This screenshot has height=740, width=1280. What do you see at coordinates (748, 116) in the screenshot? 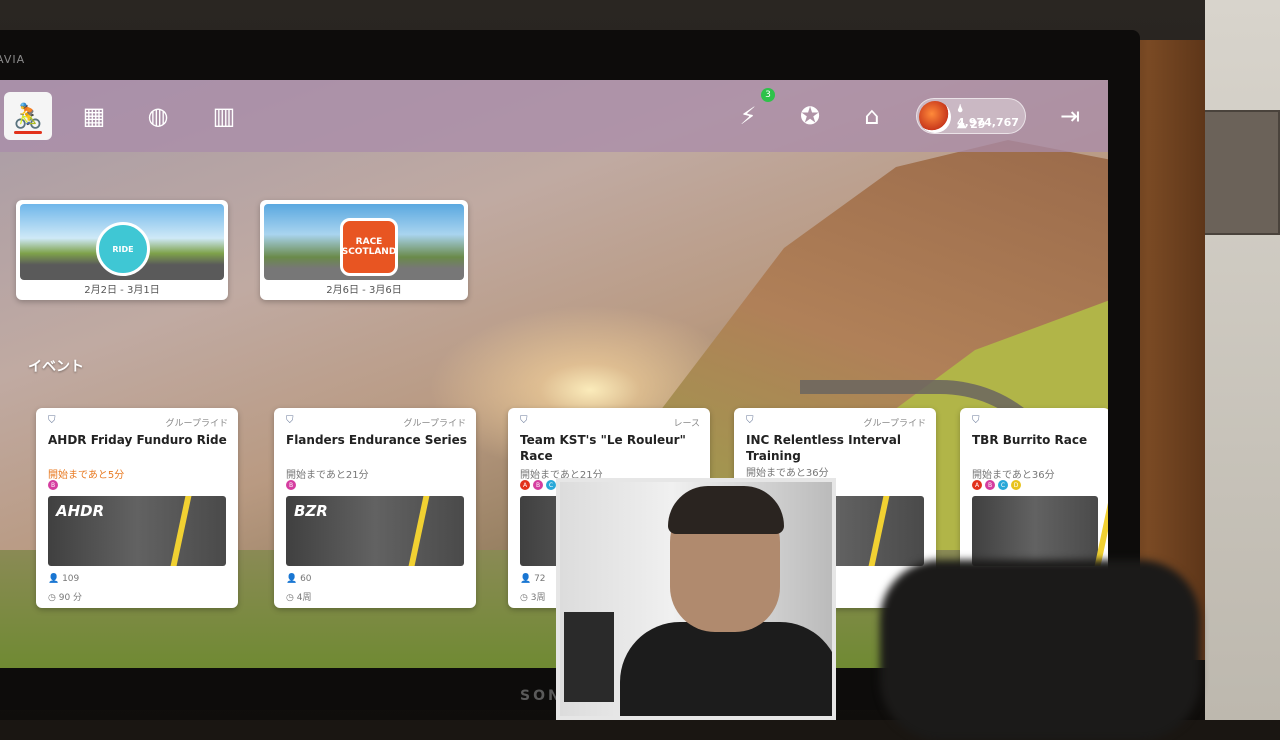
I see `plug-icon: ⚡` at bounding box center [748, 116].